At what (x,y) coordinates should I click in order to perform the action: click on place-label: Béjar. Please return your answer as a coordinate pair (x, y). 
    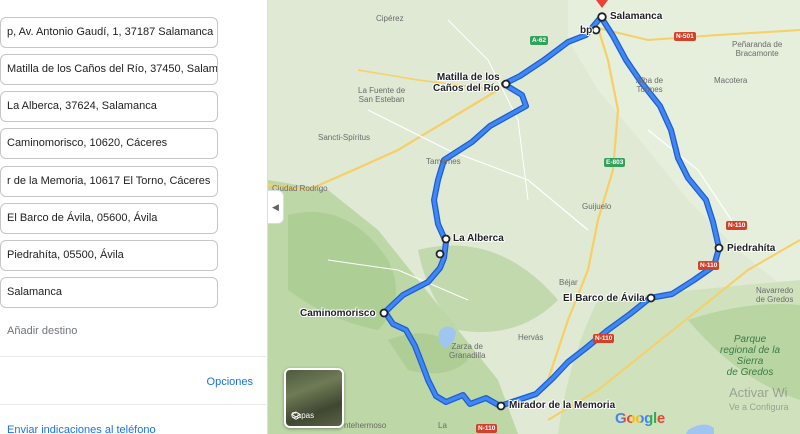
    Looking at the image, I should click on (568, 282).